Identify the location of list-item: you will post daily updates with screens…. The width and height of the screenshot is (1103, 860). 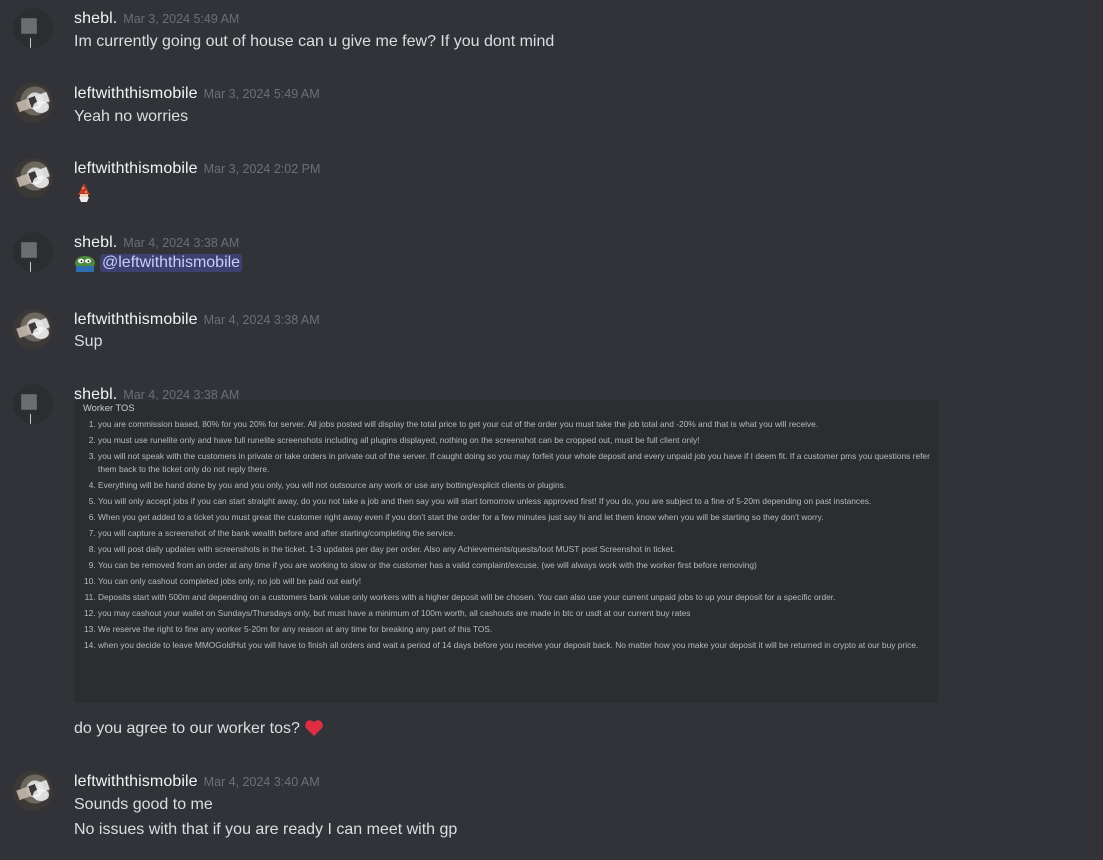
(515, 549).